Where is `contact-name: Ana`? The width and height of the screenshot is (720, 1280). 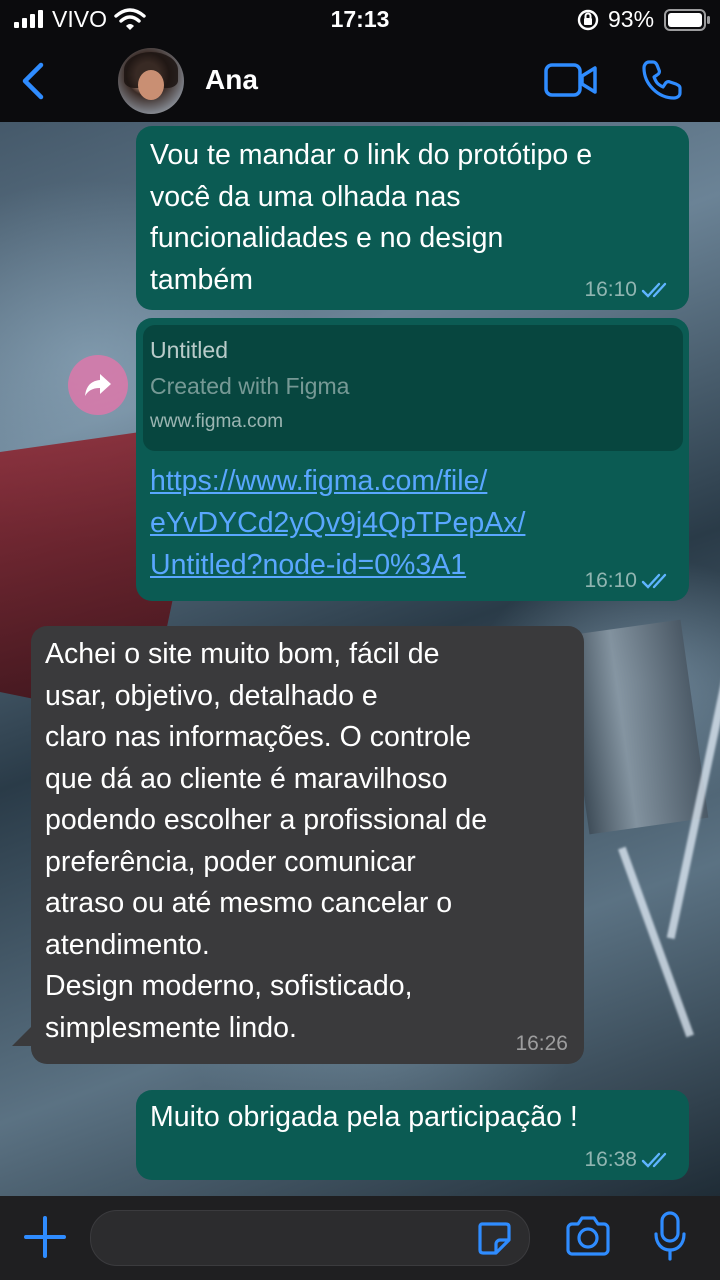
contact-name: Ana is located at coordinates (231, 80).